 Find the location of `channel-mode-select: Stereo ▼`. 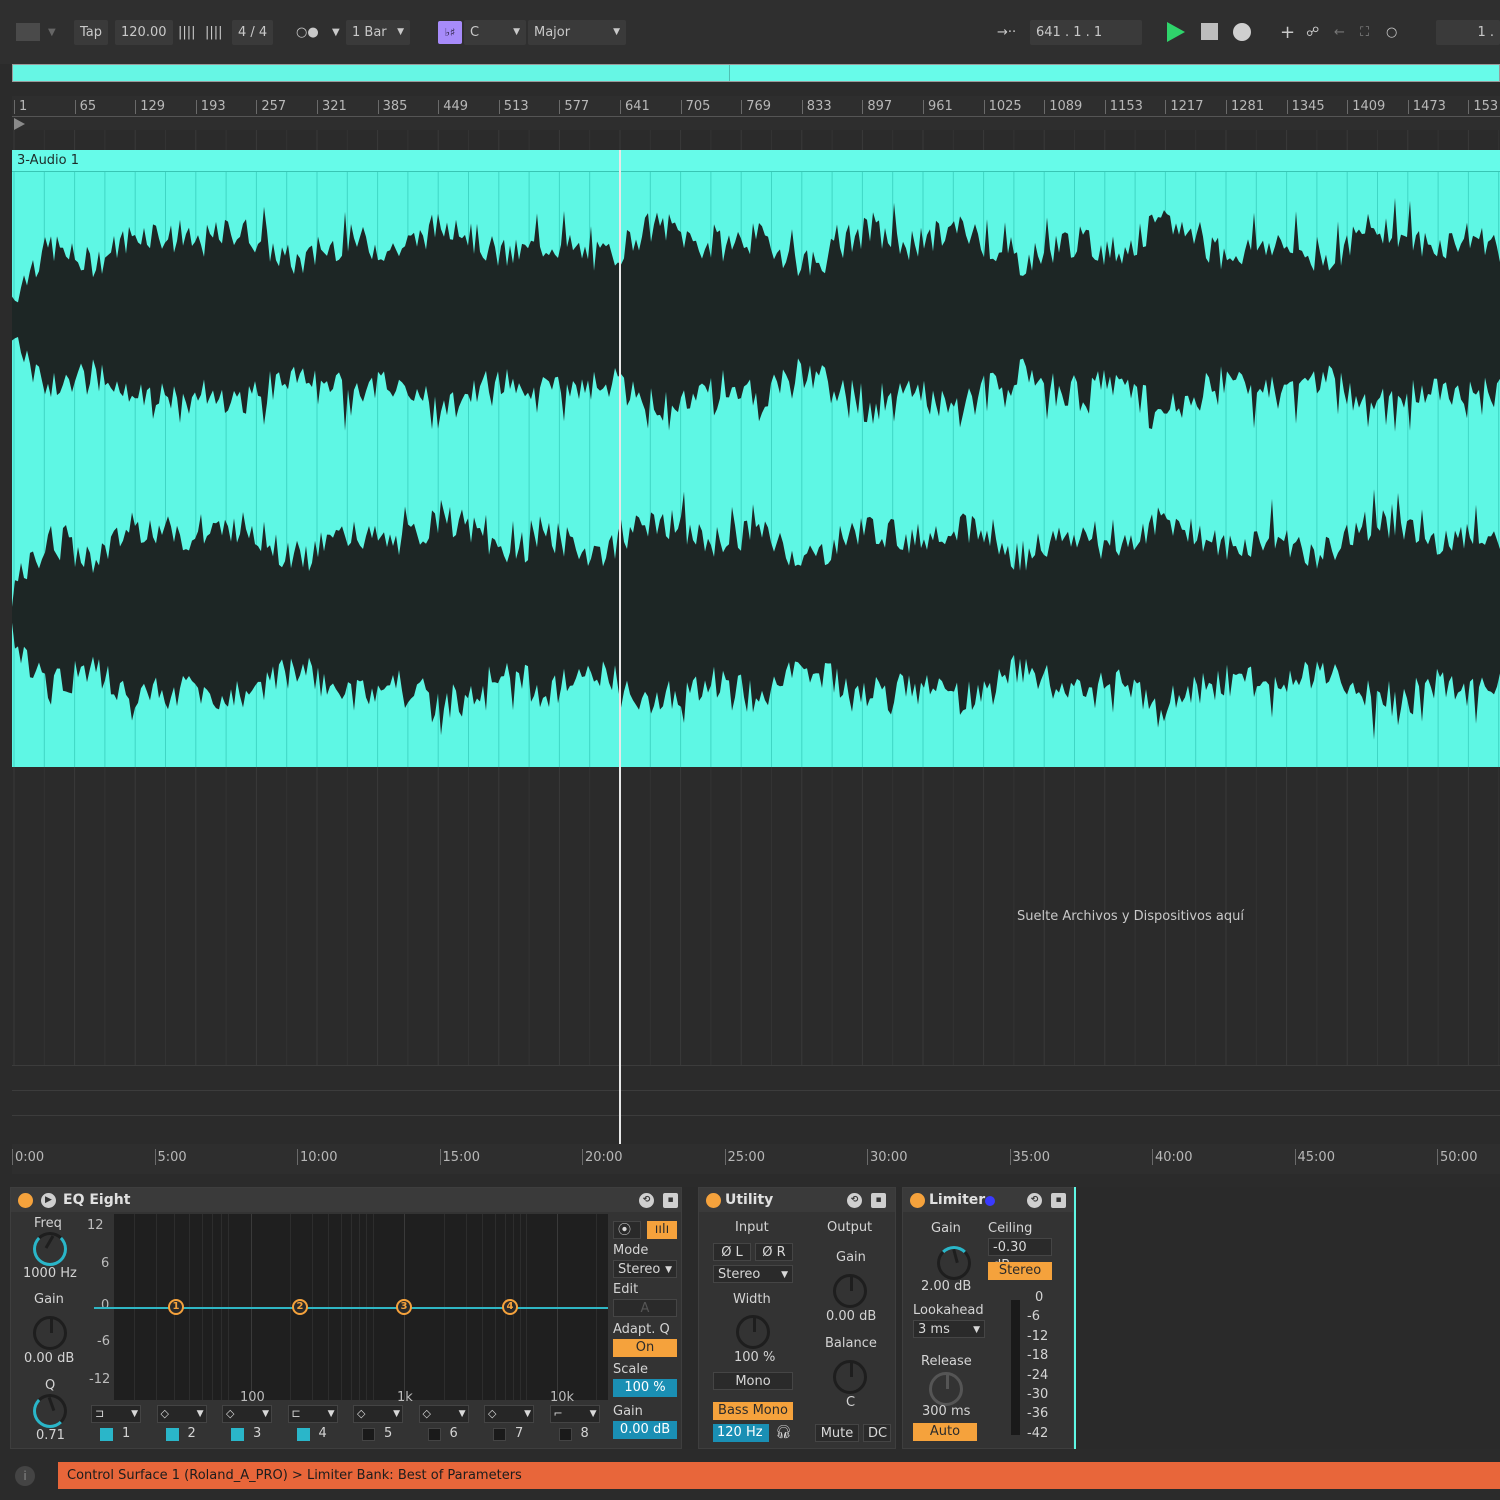

channel-mode-select: Stereo ▼ is located at coordinates (753, 1274).